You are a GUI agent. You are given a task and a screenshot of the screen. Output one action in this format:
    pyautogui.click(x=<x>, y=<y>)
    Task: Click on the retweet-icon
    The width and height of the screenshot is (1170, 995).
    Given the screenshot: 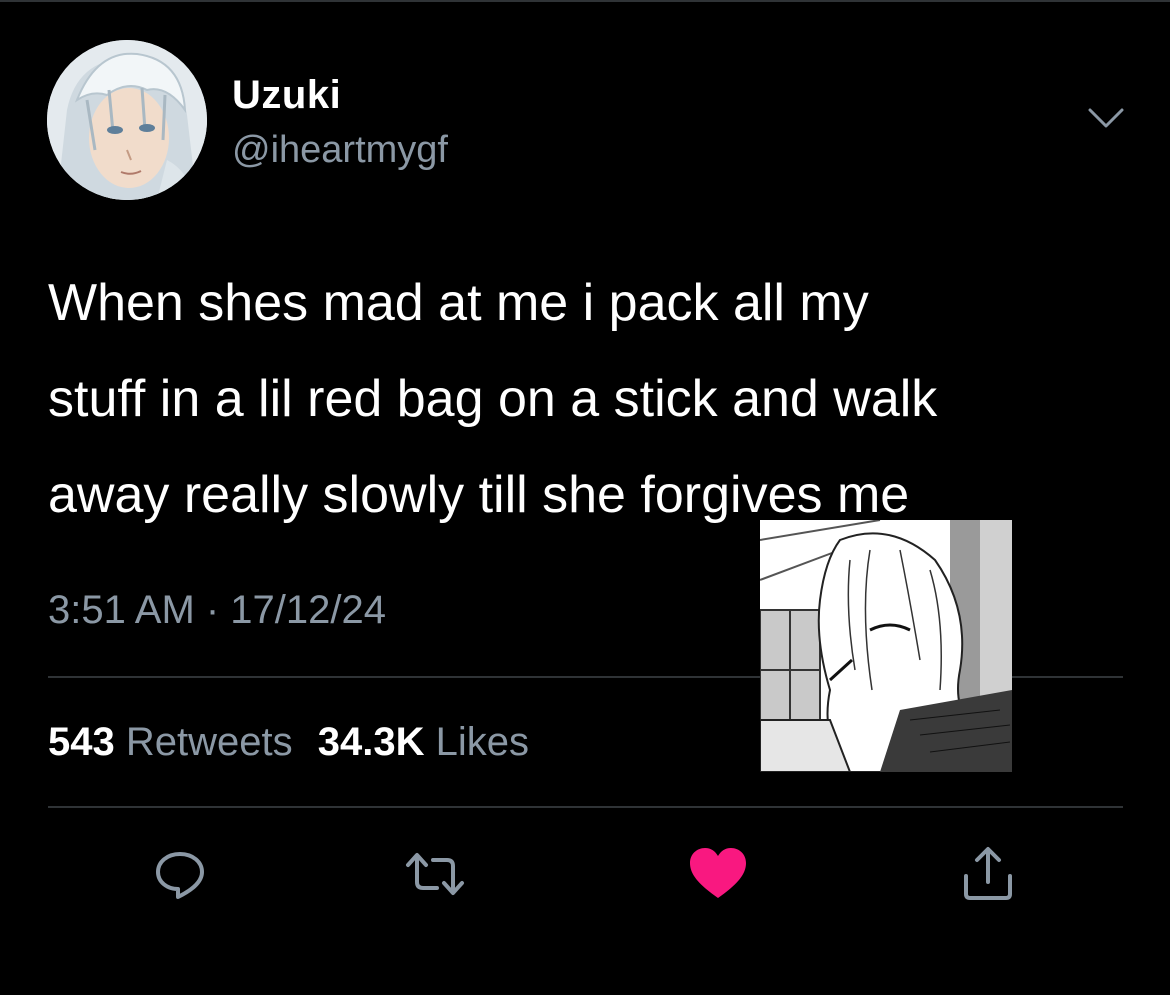 What is the action you would take?
    pyautogui.click(x=435, y=876)
    